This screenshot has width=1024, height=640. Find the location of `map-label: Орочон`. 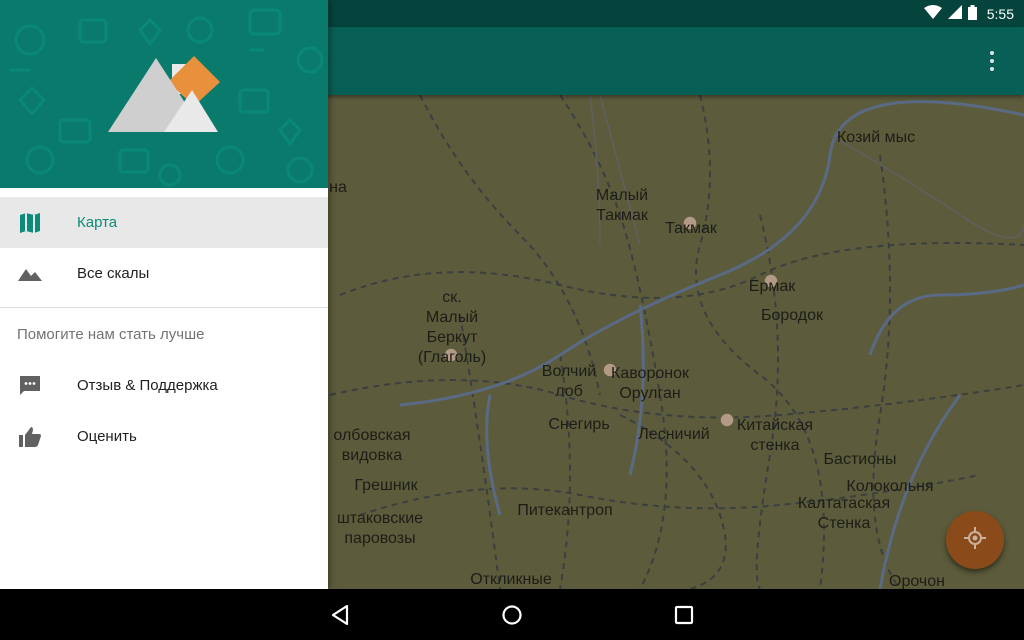

map-label: Орочон is located at coordinates (917, 580).